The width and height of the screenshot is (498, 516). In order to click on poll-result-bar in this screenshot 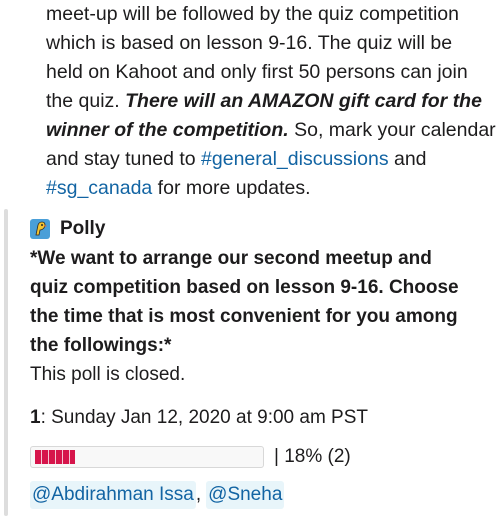, I will do `click(147, 457)`.